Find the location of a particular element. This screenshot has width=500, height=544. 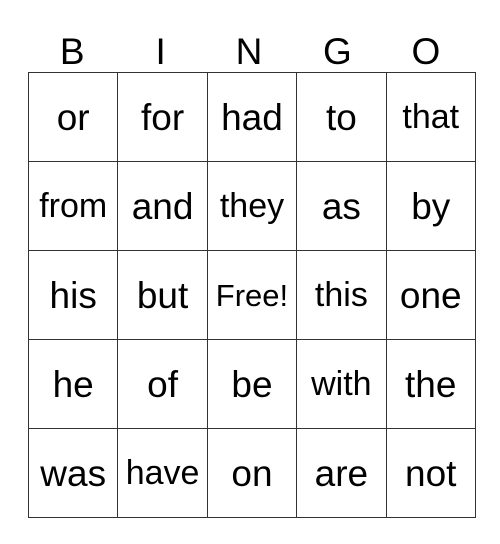

bingo-cell-label: by is located at coordinates (431, 206).